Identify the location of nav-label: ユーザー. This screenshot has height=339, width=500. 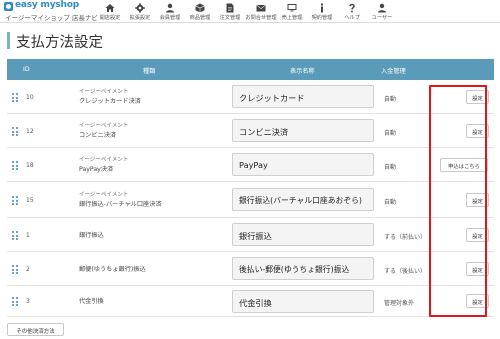
(382, 18).